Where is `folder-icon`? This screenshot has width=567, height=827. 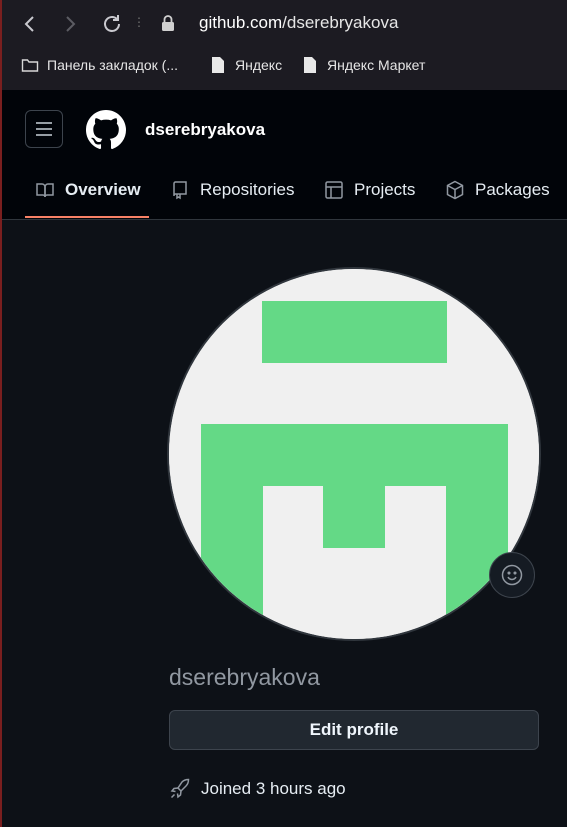
folder-icon is located at coordinates (30, 65).